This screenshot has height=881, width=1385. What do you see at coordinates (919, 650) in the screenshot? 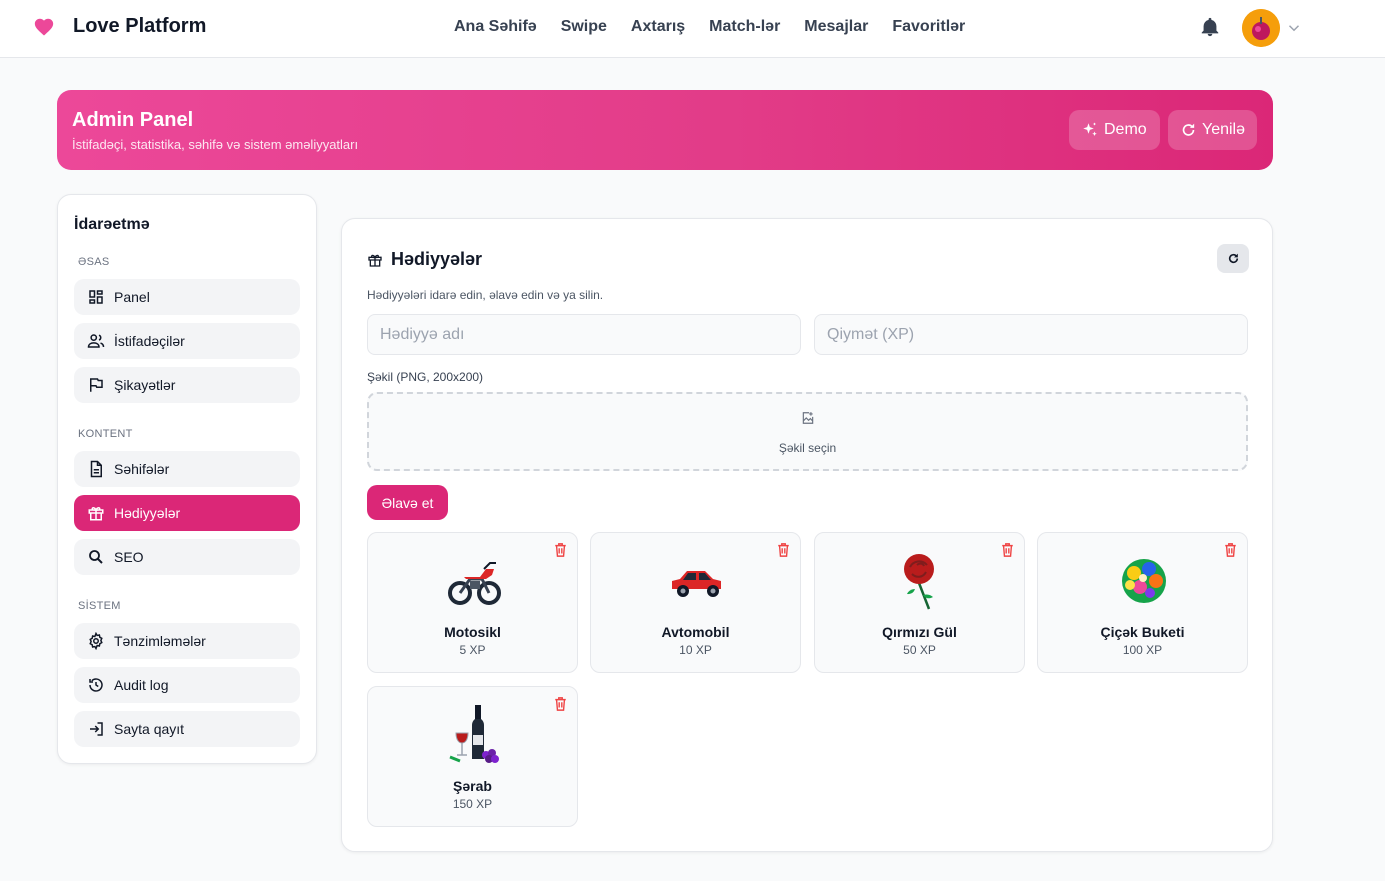
I see `gift-price: 50 XP` at bounding box center [919, 650].